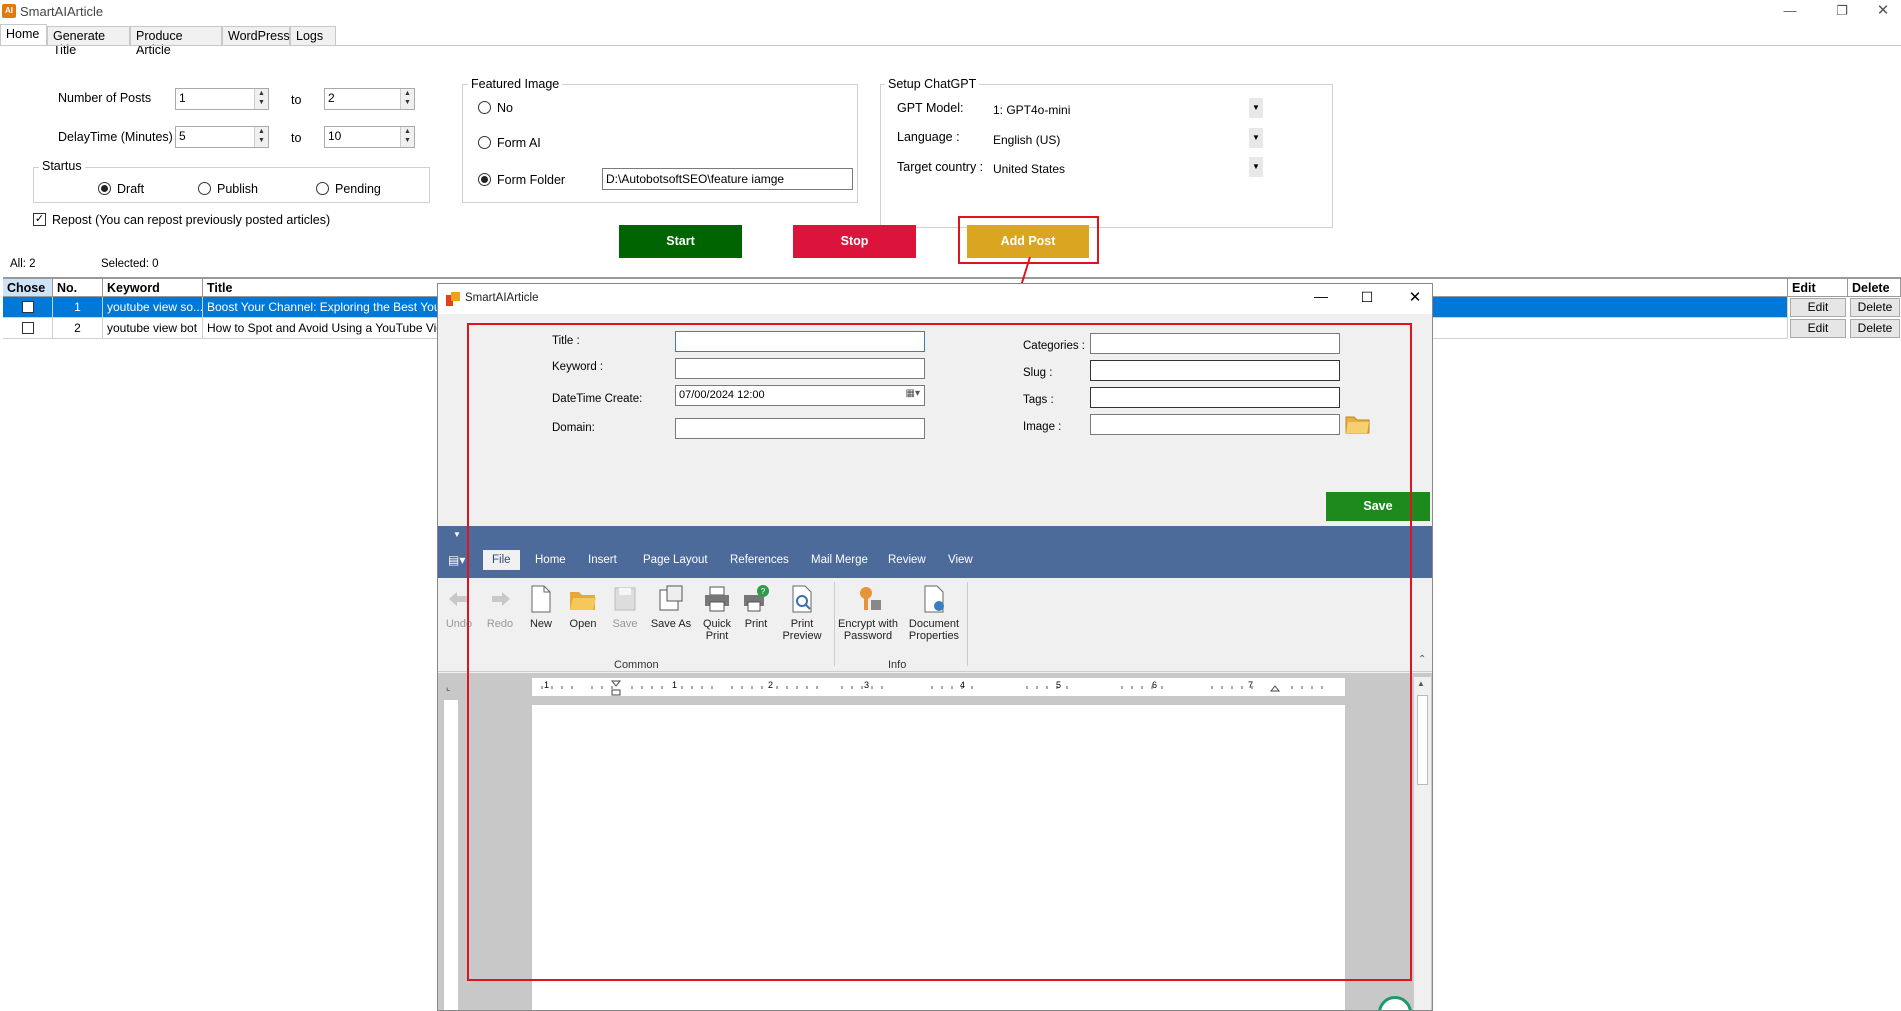 This screenshot has height=1011, width=1901. Describe the element at coordinates (932, 84) in the screenshot. I see `chatgpt-legend: Setup ChatGPT` at that location.